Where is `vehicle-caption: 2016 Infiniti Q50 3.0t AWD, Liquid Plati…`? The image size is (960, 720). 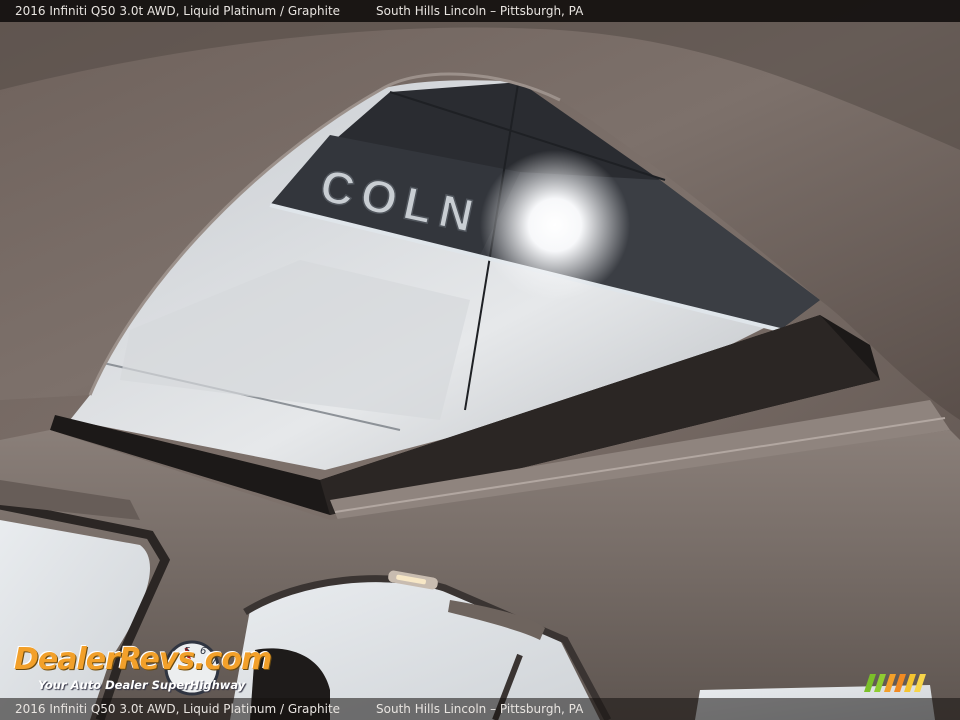
vehicle-caption: 2016 Infiniti Q50 3.0t AWD, Liquid Plati… is located at coordinates (178, 11).